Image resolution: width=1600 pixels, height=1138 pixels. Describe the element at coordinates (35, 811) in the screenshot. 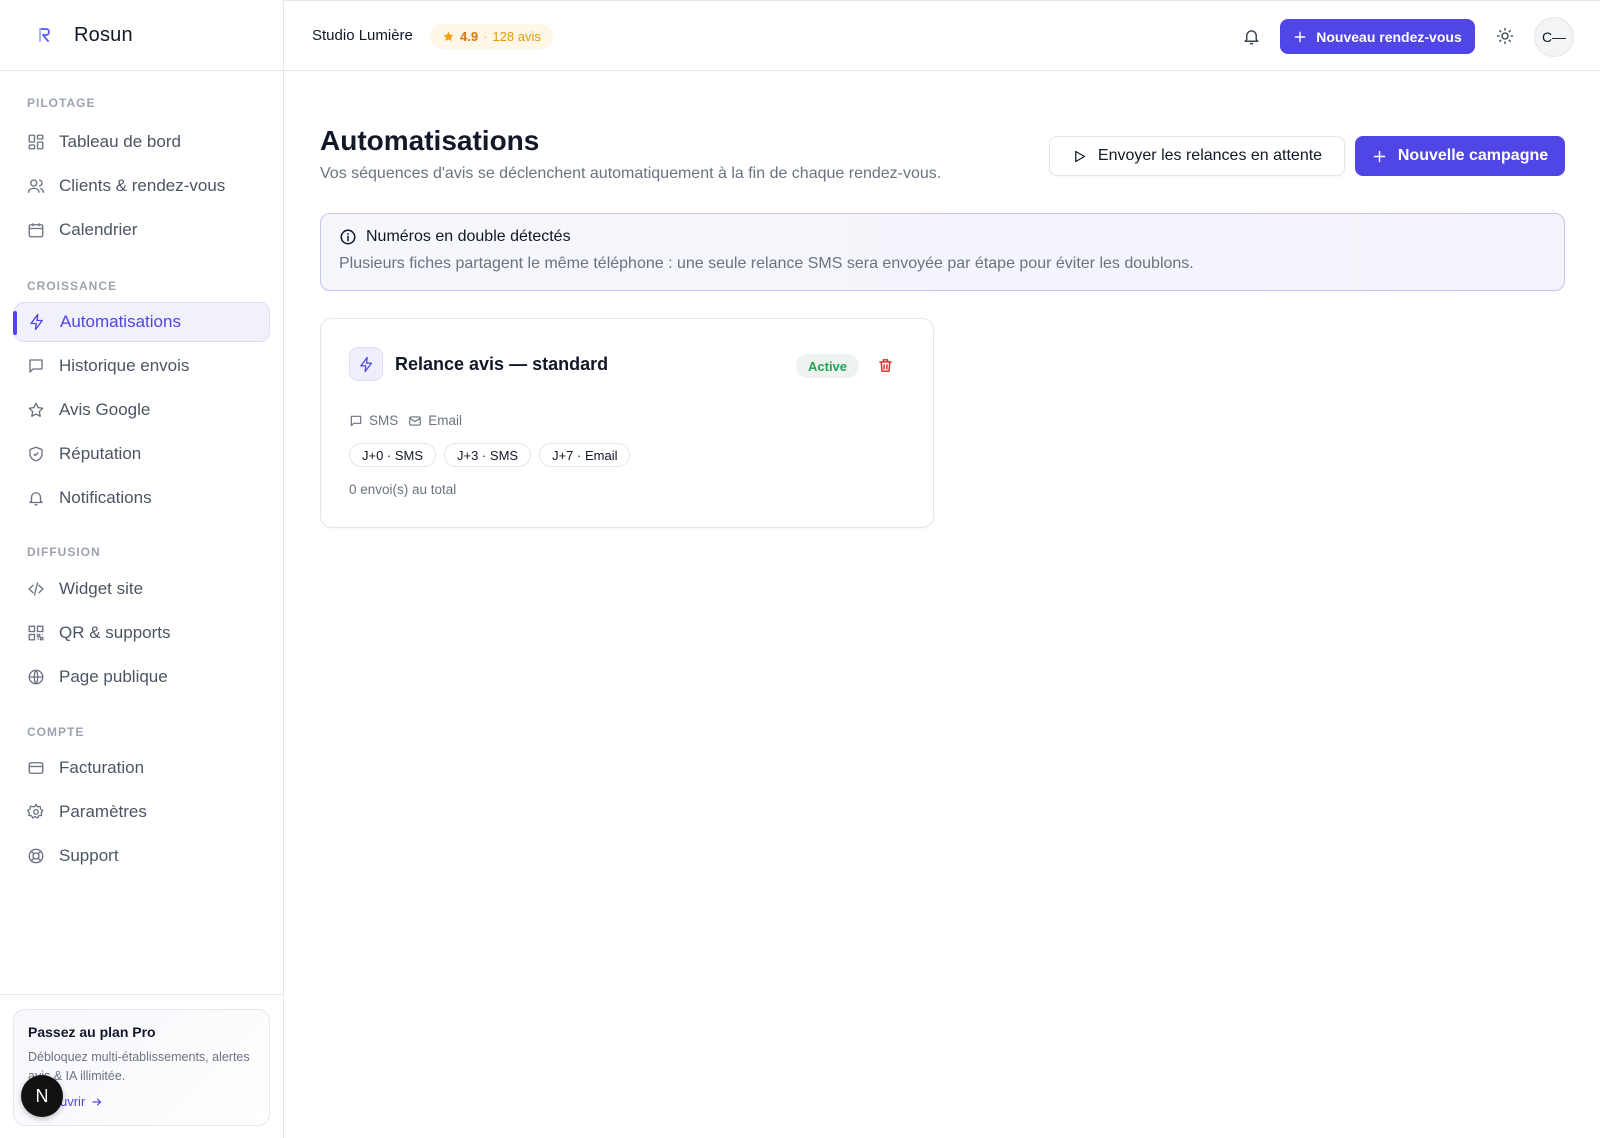

I see `gear-icon` at that location.